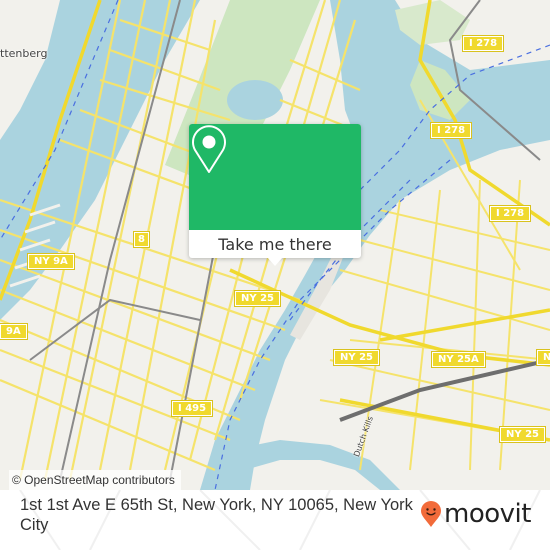  Describe the element at coordinates (543, 357) in the screenshot. I see `shield-ny-edge: NY` at that location.